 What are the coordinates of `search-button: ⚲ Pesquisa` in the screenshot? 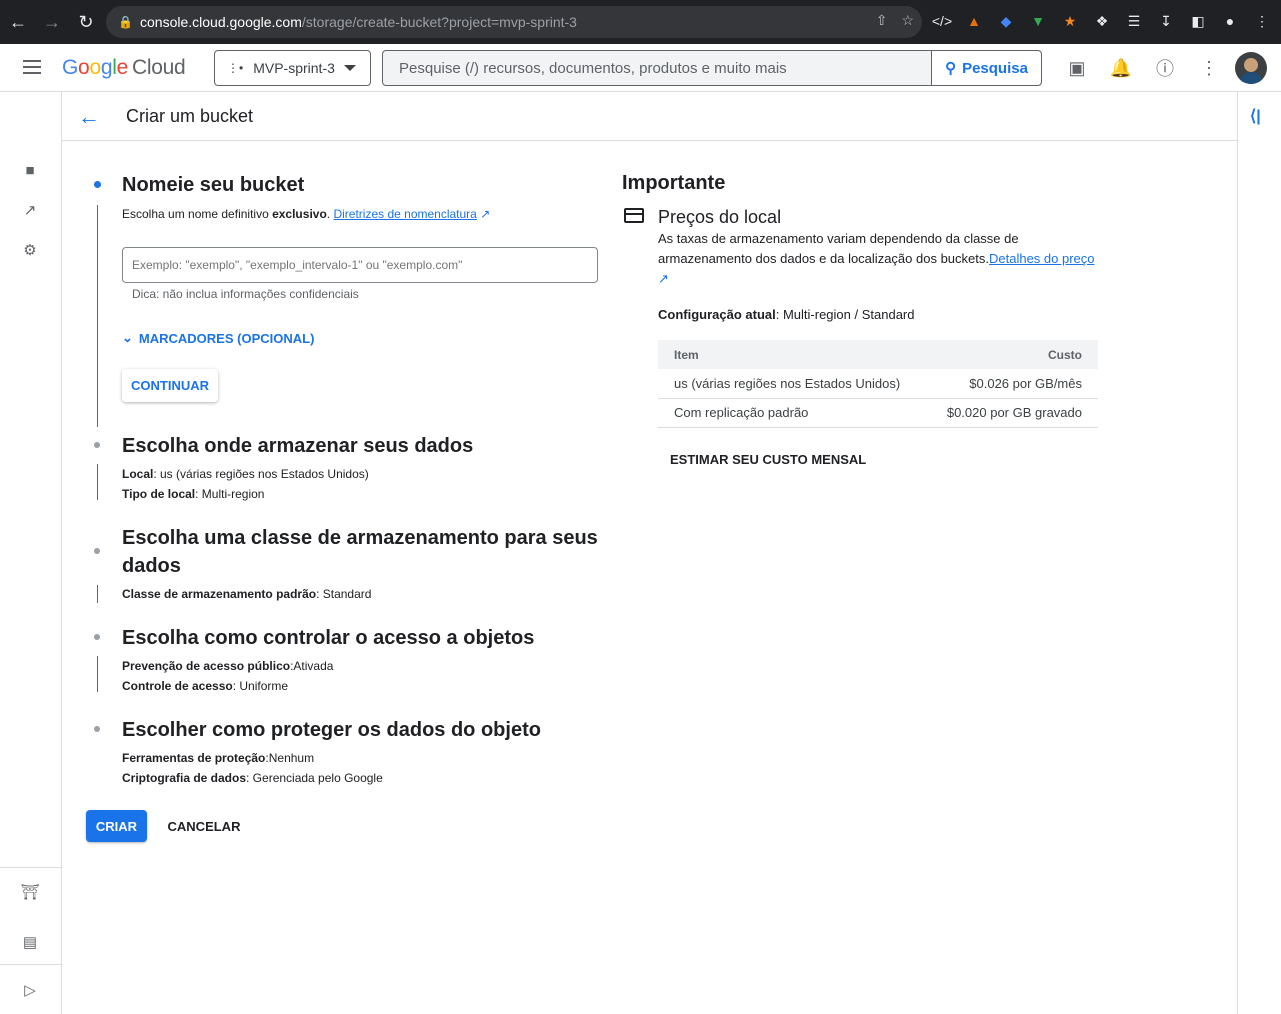 It's located at (986, 68).